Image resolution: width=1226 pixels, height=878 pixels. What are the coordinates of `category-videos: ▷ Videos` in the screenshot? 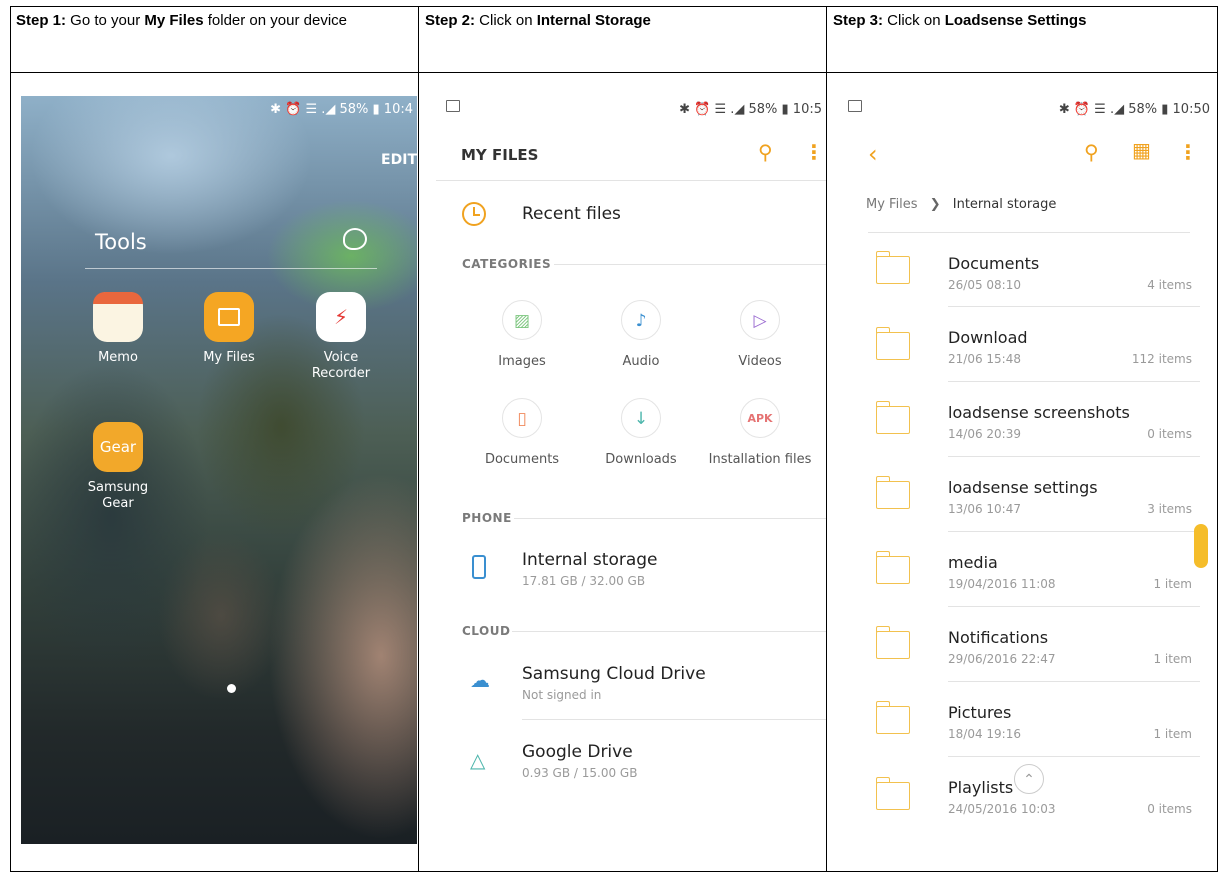 It's located at (760, 334).